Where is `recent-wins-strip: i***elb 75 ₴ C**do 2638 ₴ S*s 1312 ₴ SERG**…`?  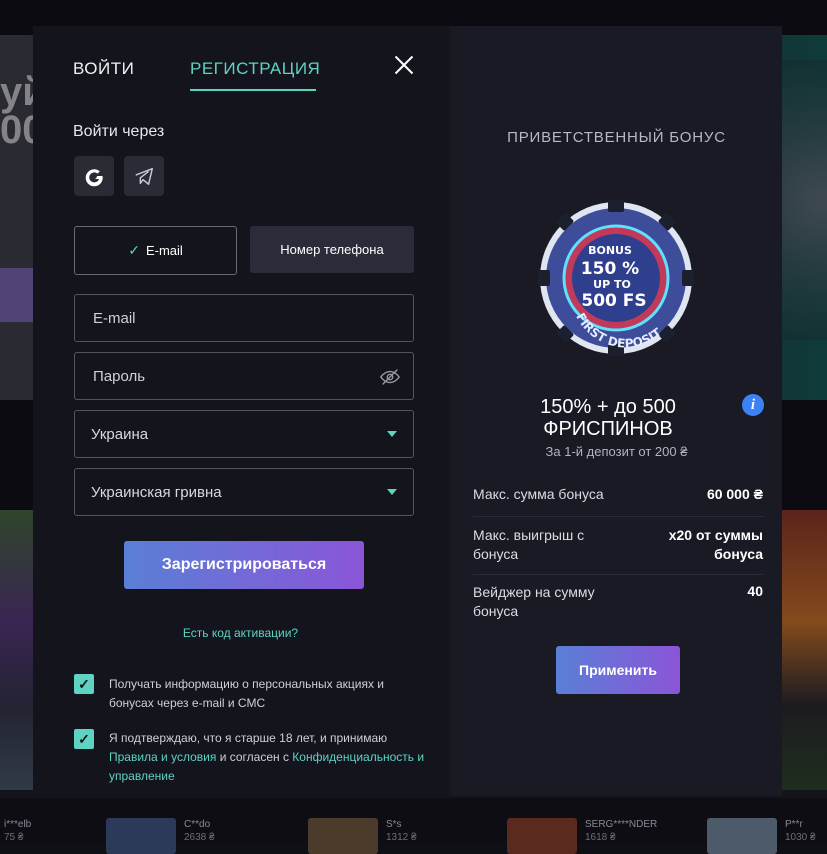
recent-wins-strip: i***elb 75 ₴ C**do 2638 ₴ S*s 1312 ₴ SERG**… is located at coordinates (413, 826).